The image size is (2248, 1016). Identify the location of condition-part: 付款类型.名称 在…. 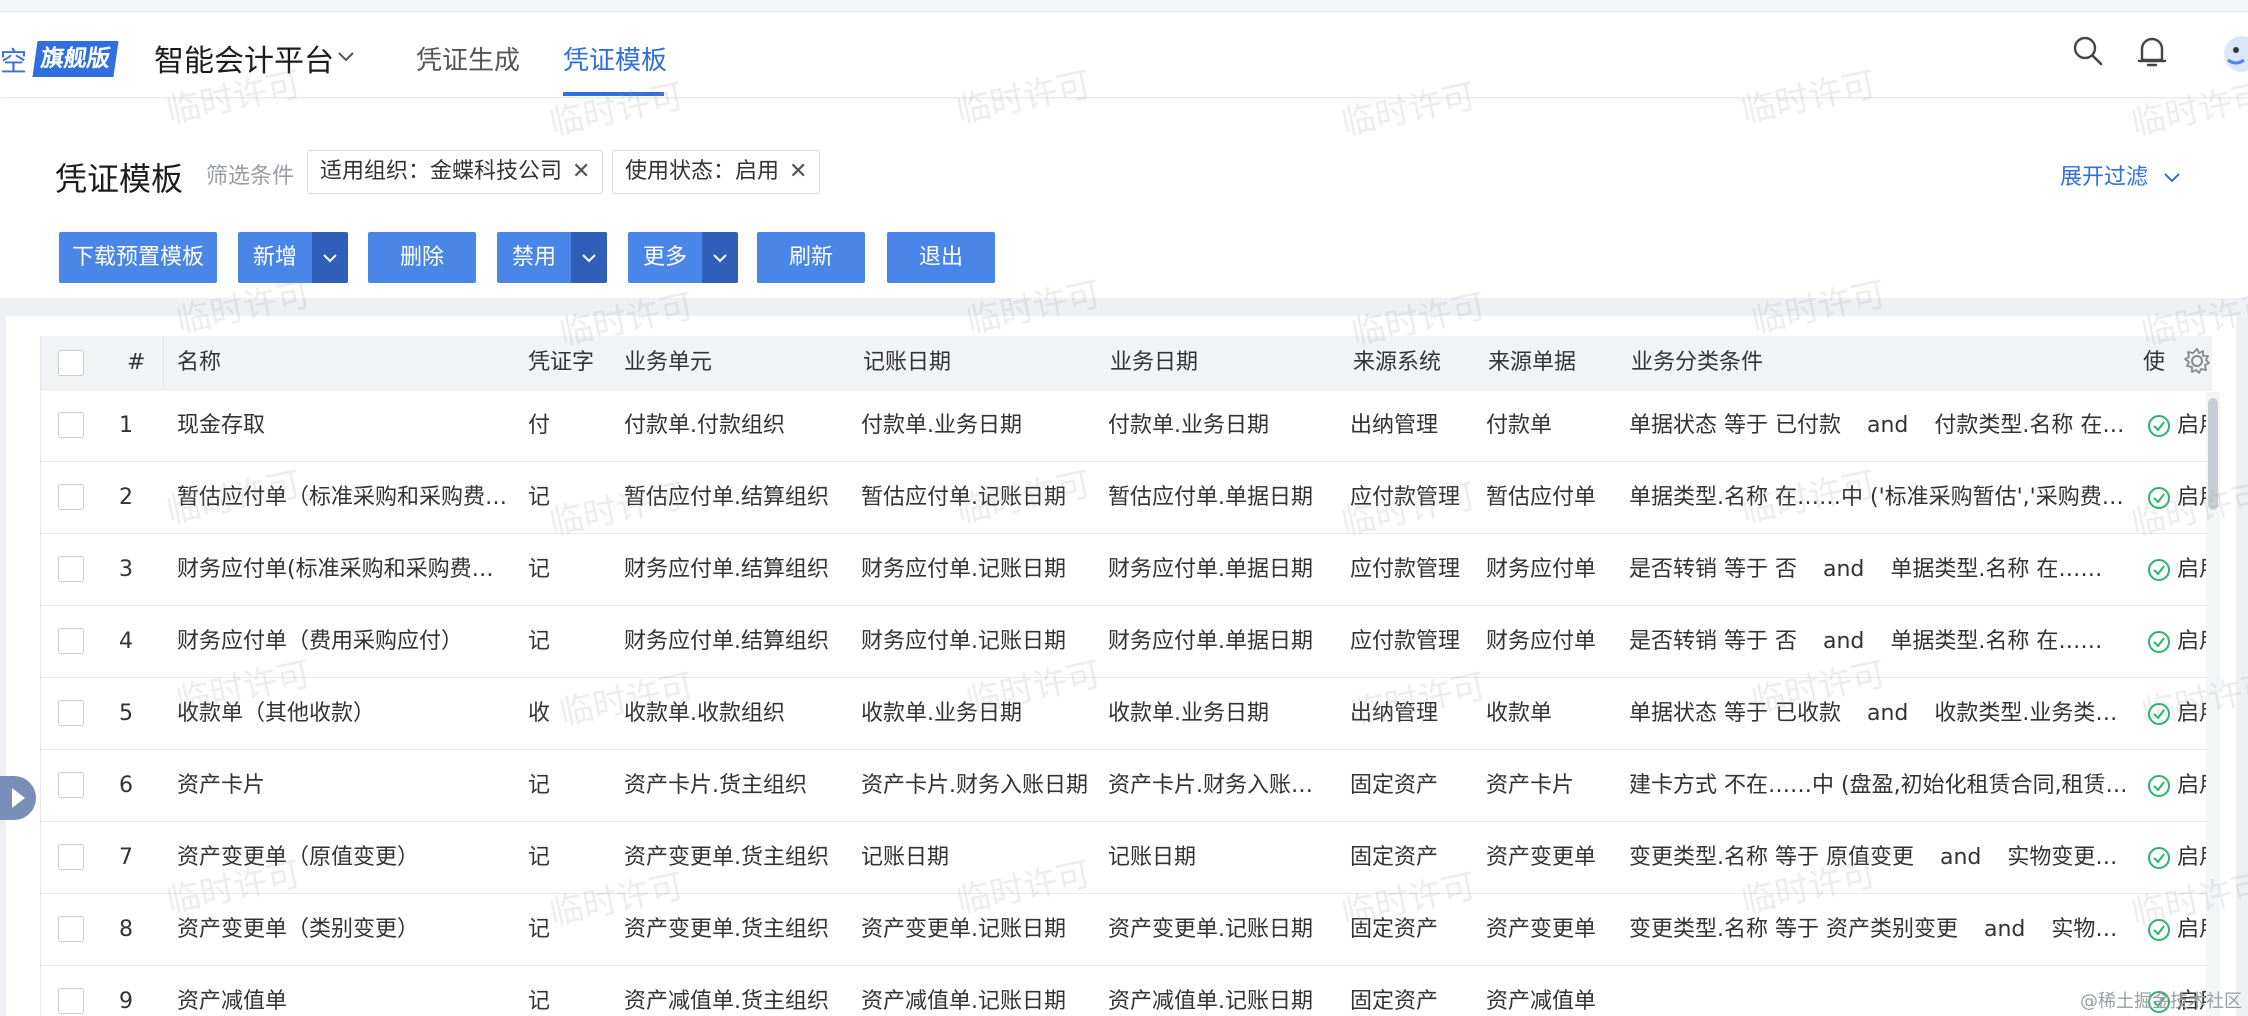
(2029, 425).